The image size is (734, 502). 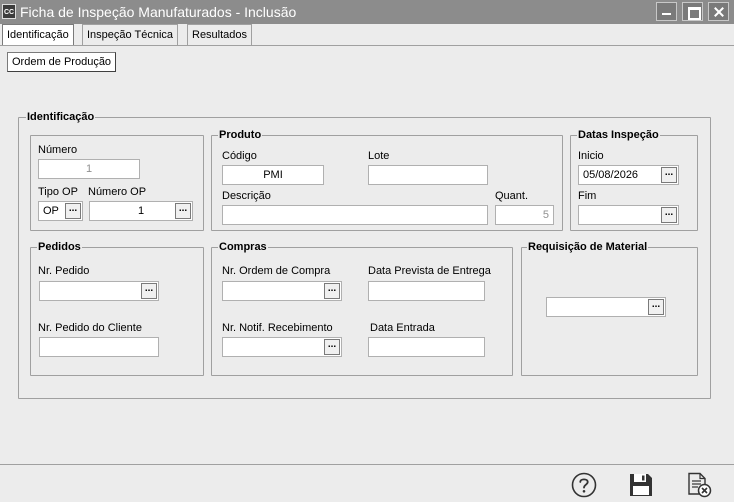 What do you see at coordinates (591, 156) in the screenshot?
I see `inicio-label: Inicio` at bounding box center [591, 156].